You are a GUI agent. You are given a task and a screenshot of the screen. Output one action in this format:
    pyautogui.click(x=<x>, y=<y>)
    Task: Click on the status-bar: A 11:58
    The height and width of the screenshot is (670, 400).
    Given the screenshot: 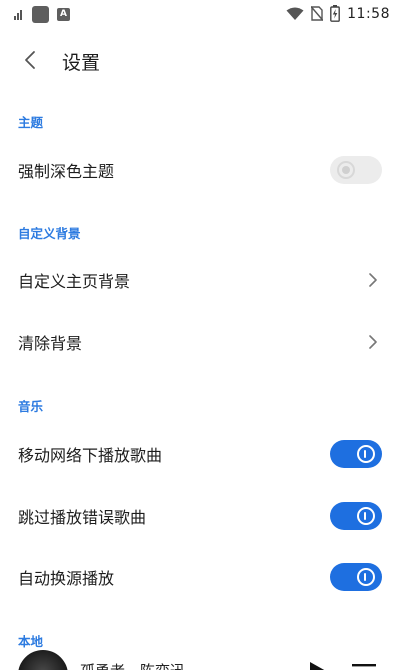 What is the action you would take?
    pyautogui.click(x=200, y=15)
    